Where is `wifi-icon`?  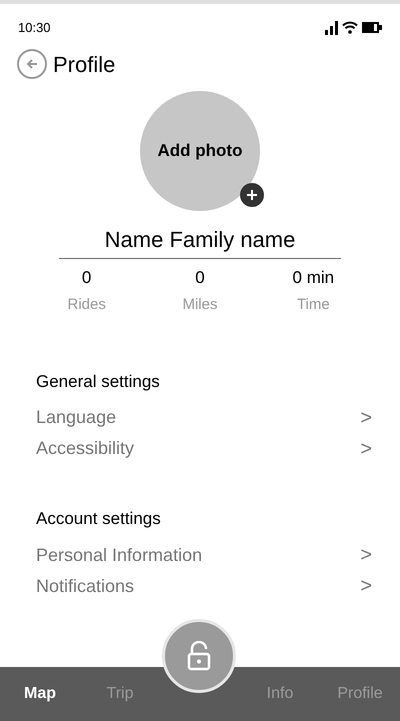
wifi-icon is located at coordinates (350, 27).